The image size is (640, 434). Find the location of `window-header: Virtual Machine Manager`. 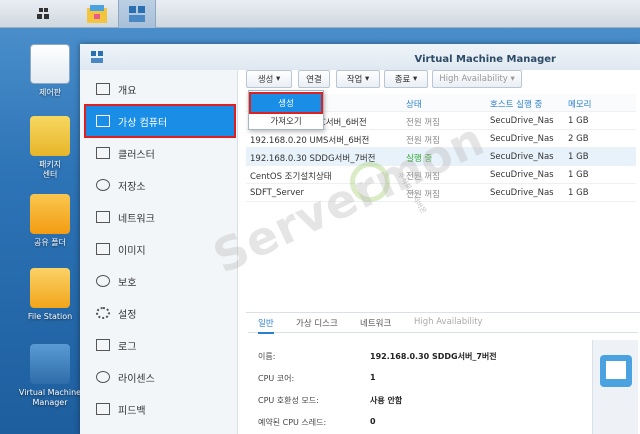

window-header: Virtual Machine Manager is located at coordinates (360, 57).